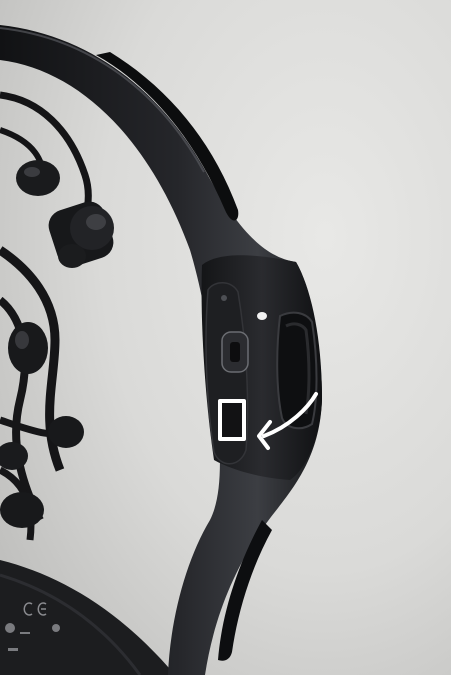 Image resolution: width=451 pixels, height=675 pixels. Describe the element at coordinates (232, 420) in the screenshot. I see `annotation-box-icon` at that location.